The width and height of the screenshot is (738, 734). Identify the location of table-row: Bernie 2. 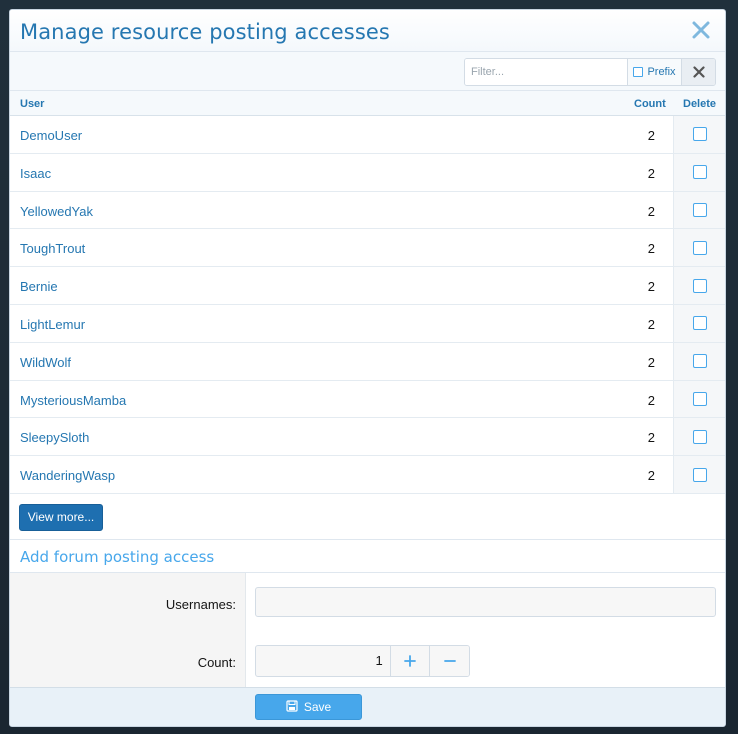
(367, 286).